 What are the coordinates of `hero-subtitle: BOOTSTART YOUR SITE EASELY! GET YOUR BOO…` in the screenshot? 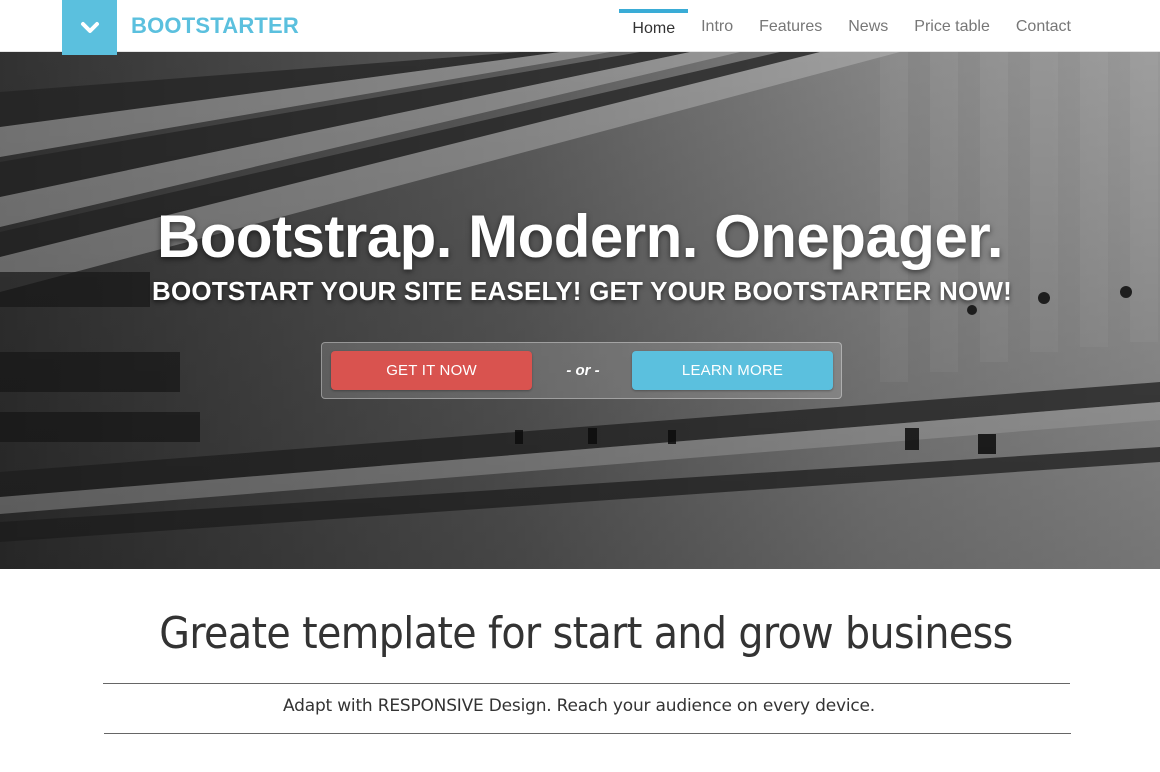 It's located at (582, 291).